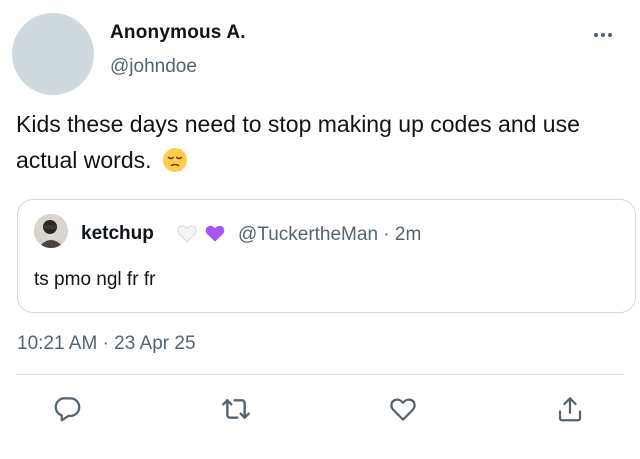 This screenshot has height=459, width=640. What do you see at coordinates (95, 279) in the screenshot?
I see `quoted-text: ts pmo ngl fr fr` at bounding box center [95, 279].